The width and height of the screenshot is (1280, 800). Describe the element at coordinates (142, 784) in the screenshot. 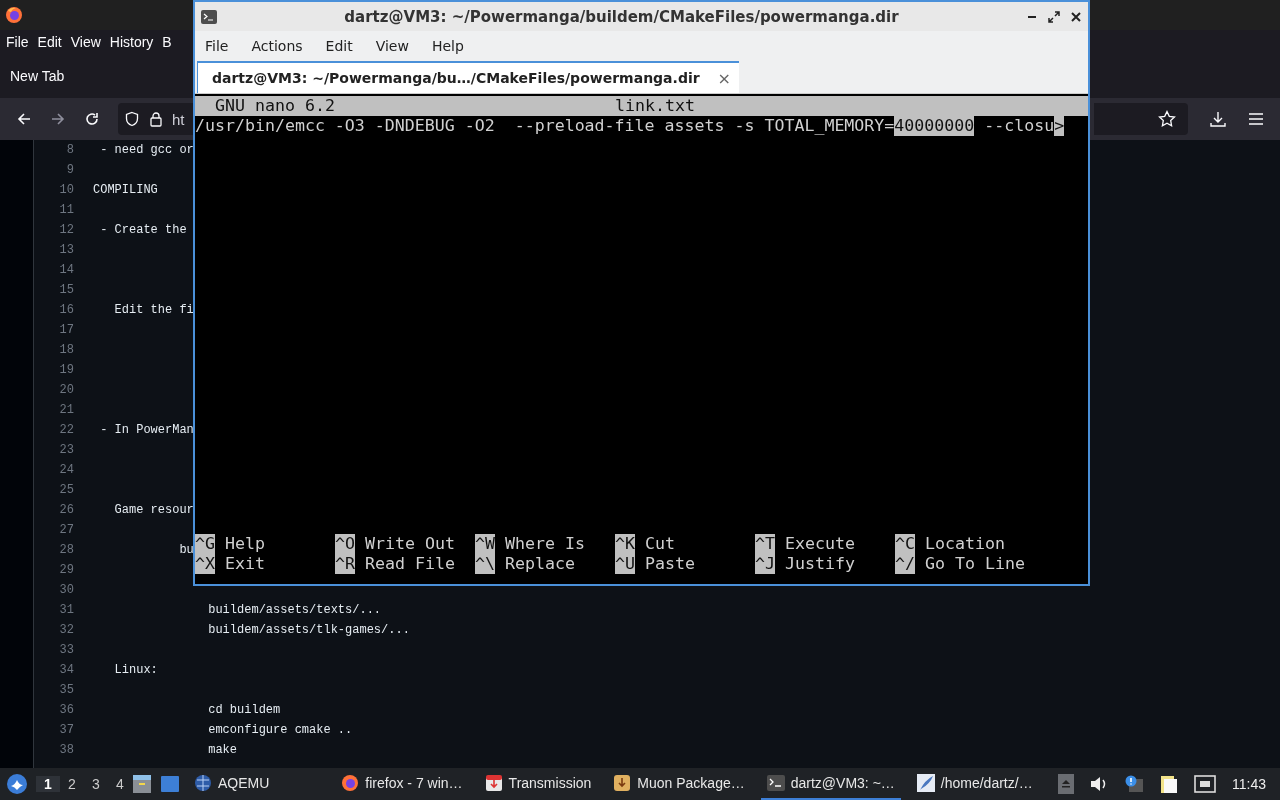

I see `file-cabinet-icon` at that location.